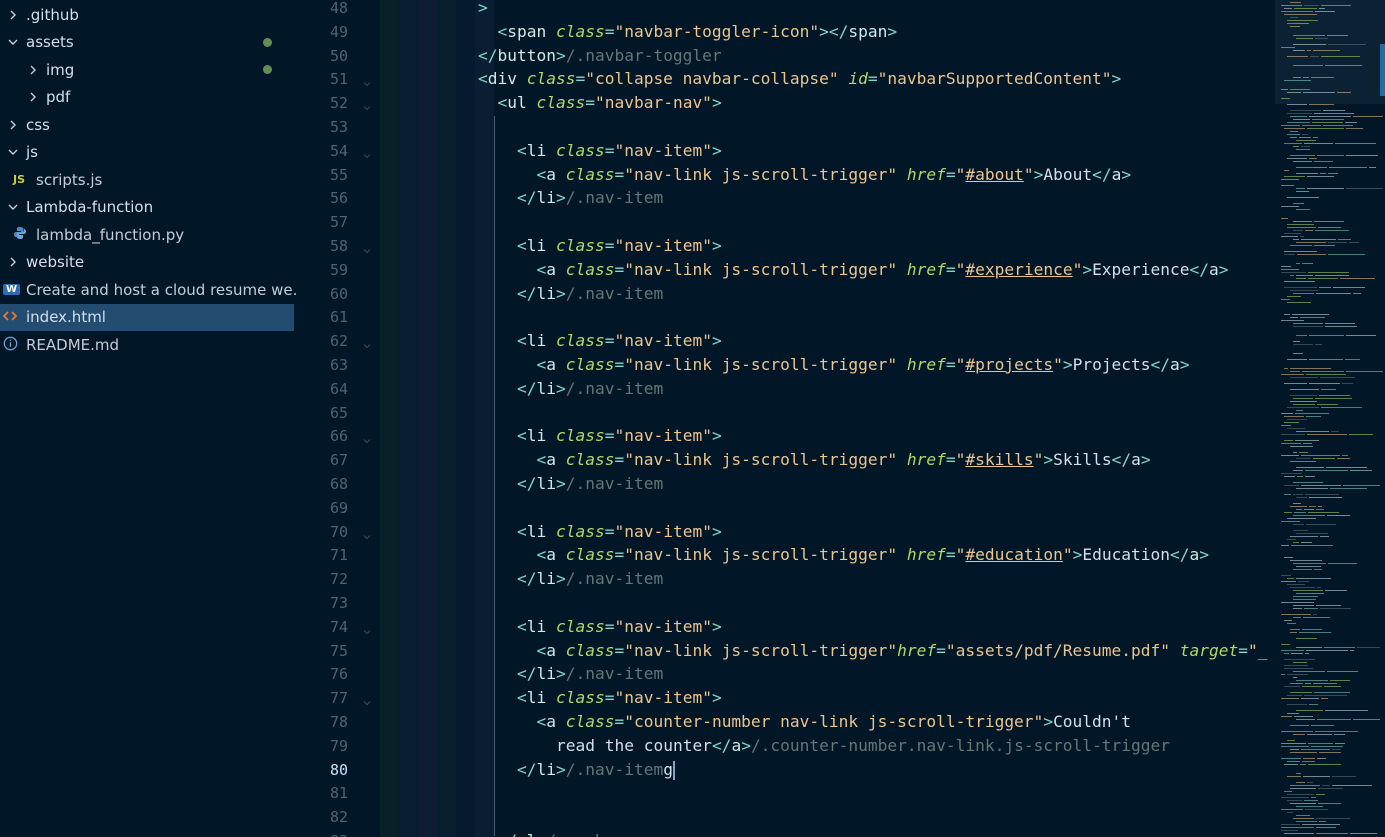  What do you see at coordinates (147, 207) in the screenshot?
I see `folder-lambda-function: Lambda-function` at bounding box center [147, 207].